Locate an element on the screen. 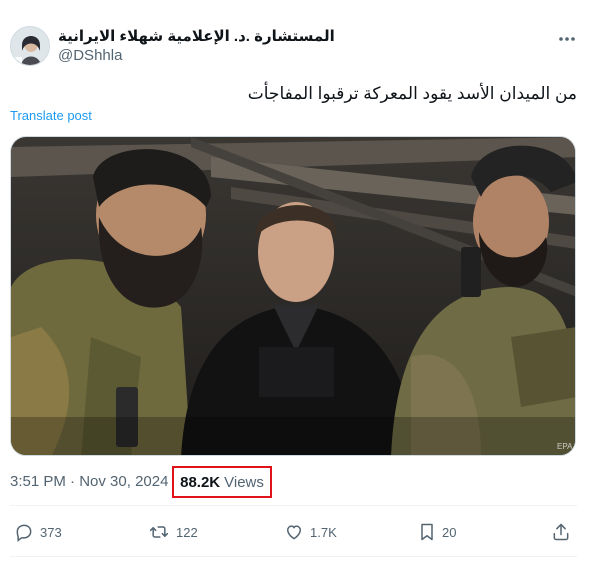 Image resolution: width=589 pixels, height=570 pixels. reply-count: 373 is located at coordinates (51, 532).